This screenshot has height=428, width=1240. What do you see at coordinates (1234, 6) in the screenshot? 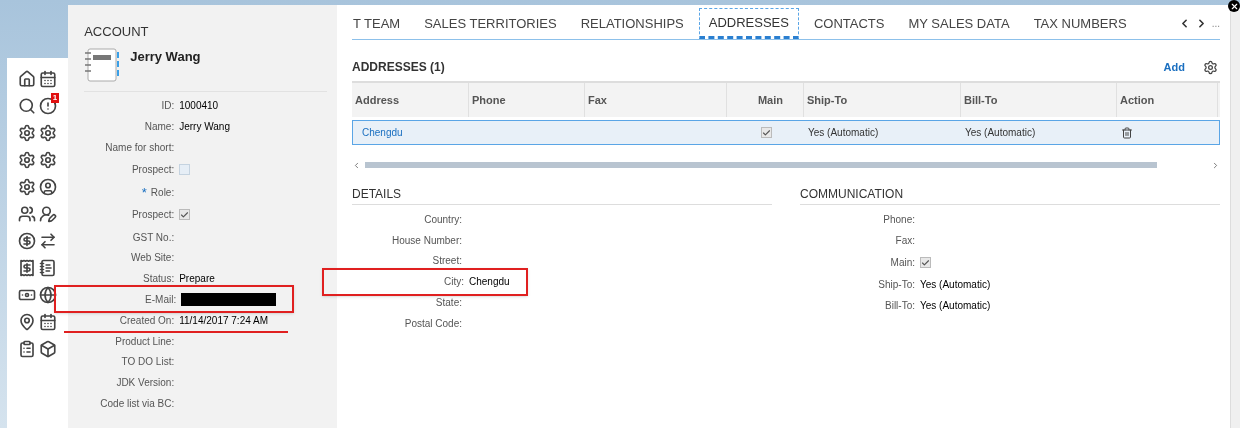
I see `close-icon` at bounding box center [1234, 6].